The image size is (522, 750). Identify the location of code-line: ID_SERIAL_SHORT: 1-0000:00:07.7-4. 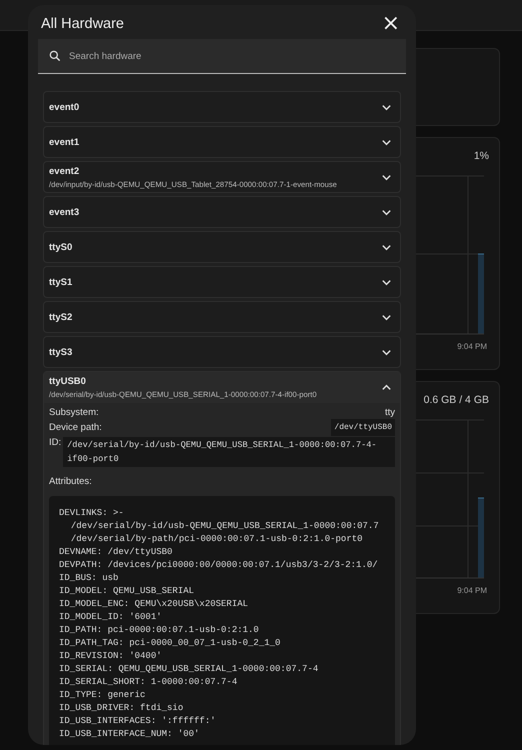
(148, 682).